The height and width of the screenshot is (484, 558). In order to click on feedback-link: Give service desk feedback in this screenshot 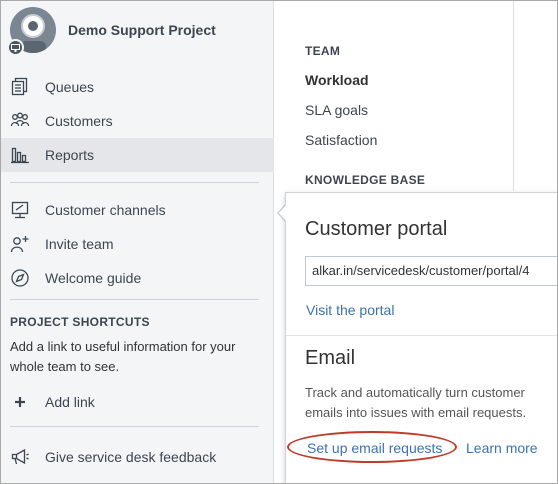, I will do `click(137, 457)`.